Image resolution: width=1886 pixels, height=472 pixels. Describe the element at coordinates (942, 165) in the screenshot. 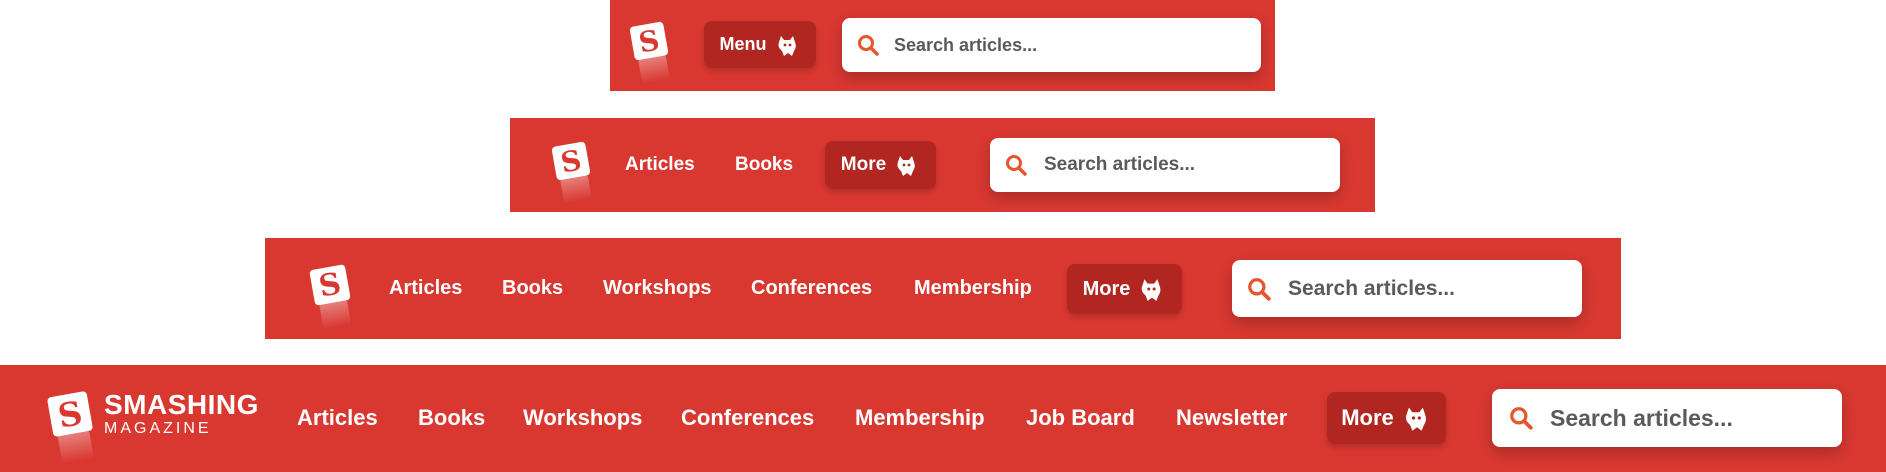

I see `navbar-medium: S Articles Books More` at that location.